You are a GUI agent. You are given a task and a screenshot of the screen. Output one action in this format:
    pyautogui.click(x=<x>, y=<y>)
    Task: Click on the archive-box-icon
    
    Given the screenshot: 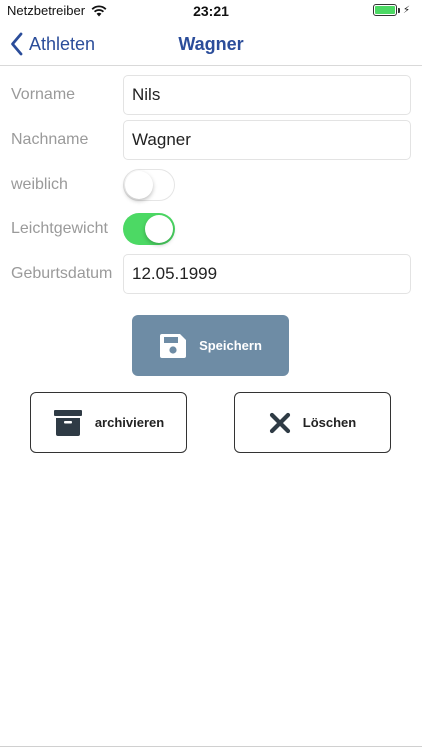 What is the action you would take?
    pyautogui.click(x=67, y=422)
    